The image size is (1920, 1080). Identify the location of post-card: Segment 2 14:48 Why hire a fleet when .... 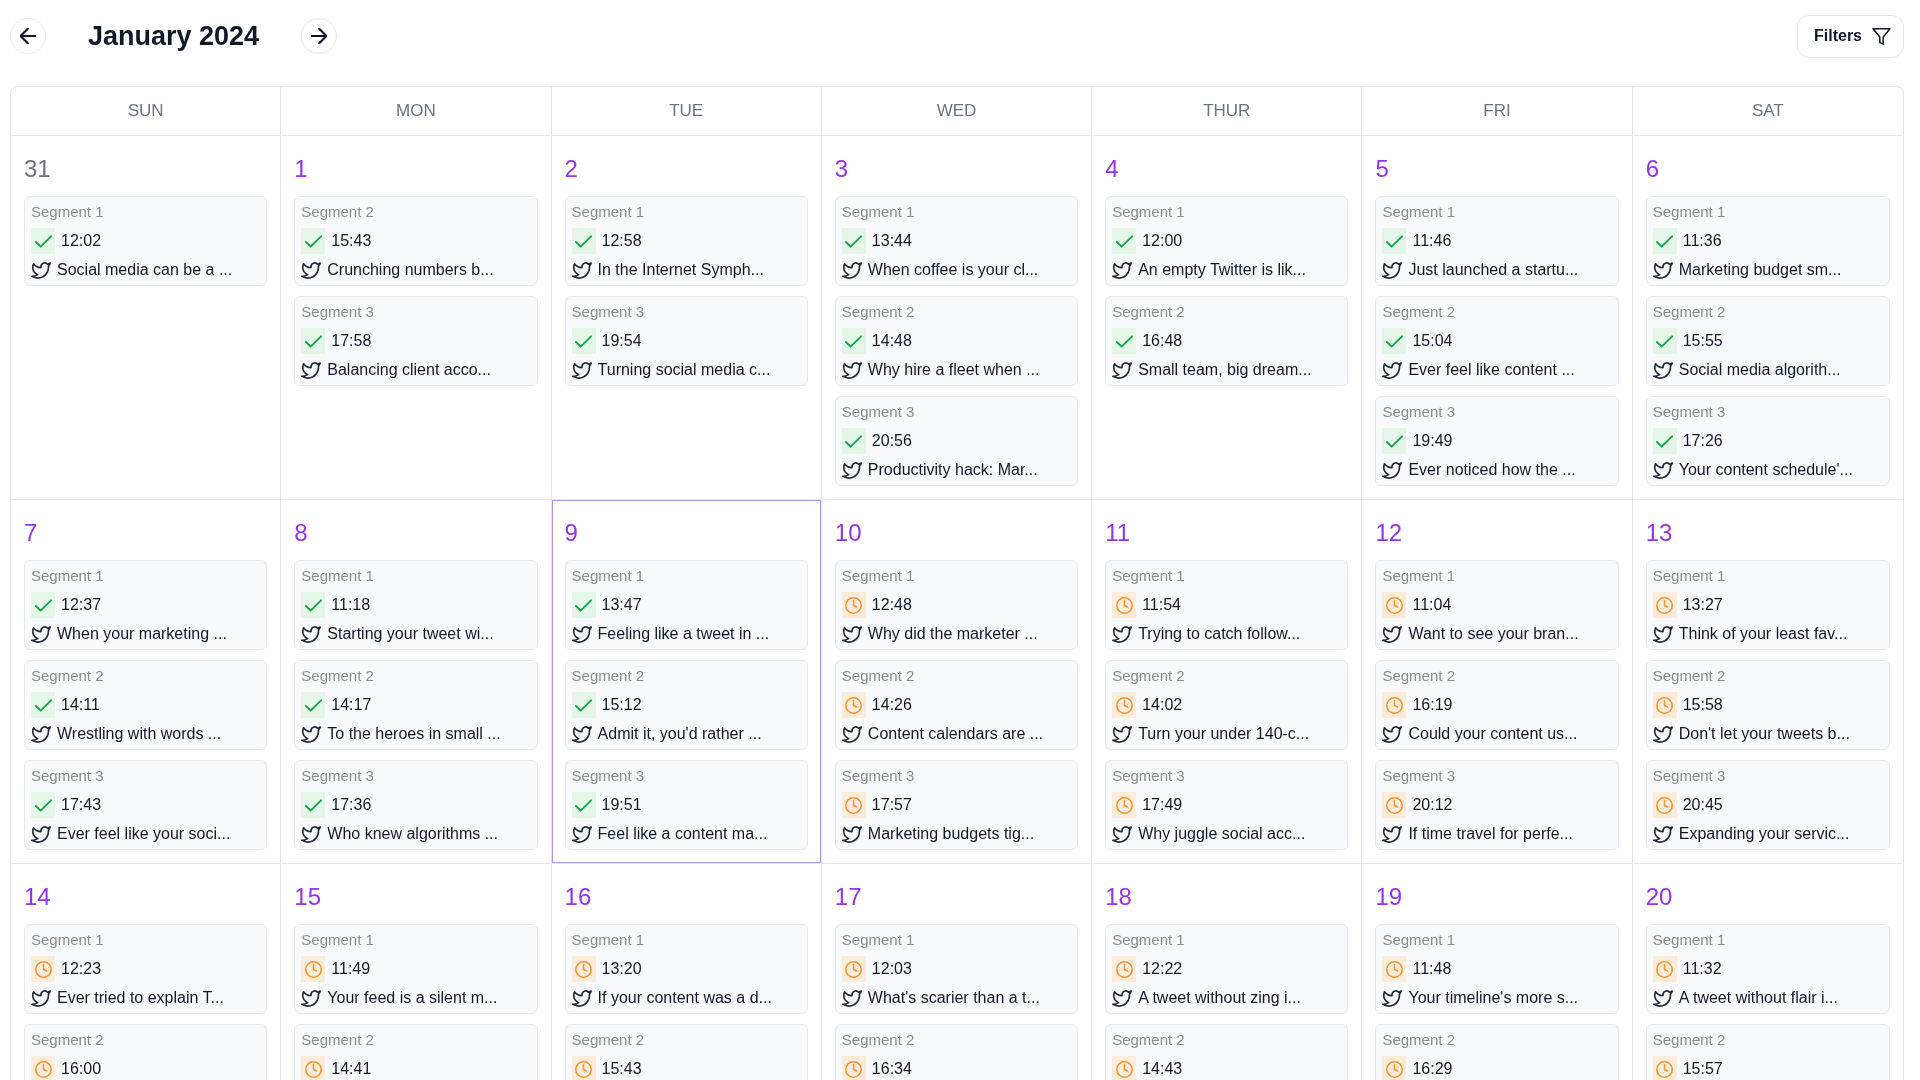
(956, 341).